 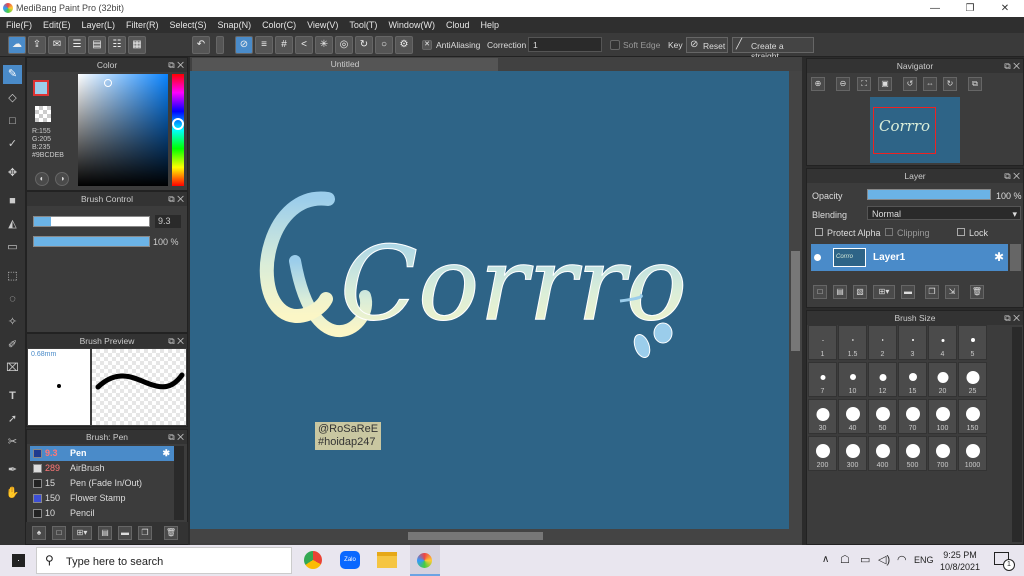 I want to click on magic-wand-tool-icon: ✧, so click(x=12, y=322).